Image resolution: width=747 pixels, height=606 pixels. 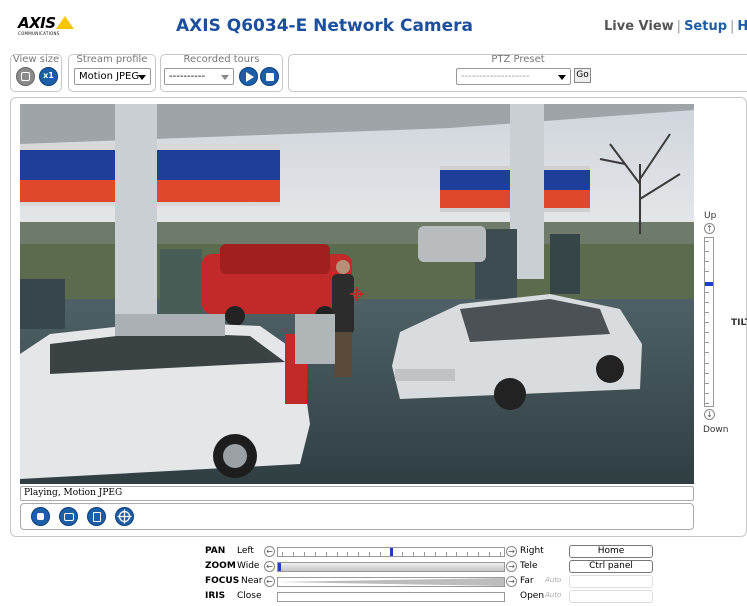 What do you see at coordinates (739, 323) in the screenshot?
I see `tilt-label: TILT` at bounding box center [739, 323].